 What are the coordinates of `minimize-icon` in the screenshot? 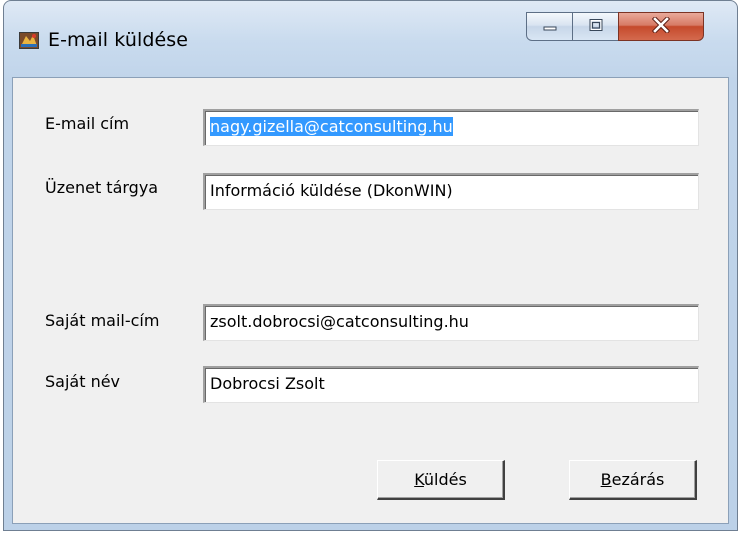 It's located at (550, 26).